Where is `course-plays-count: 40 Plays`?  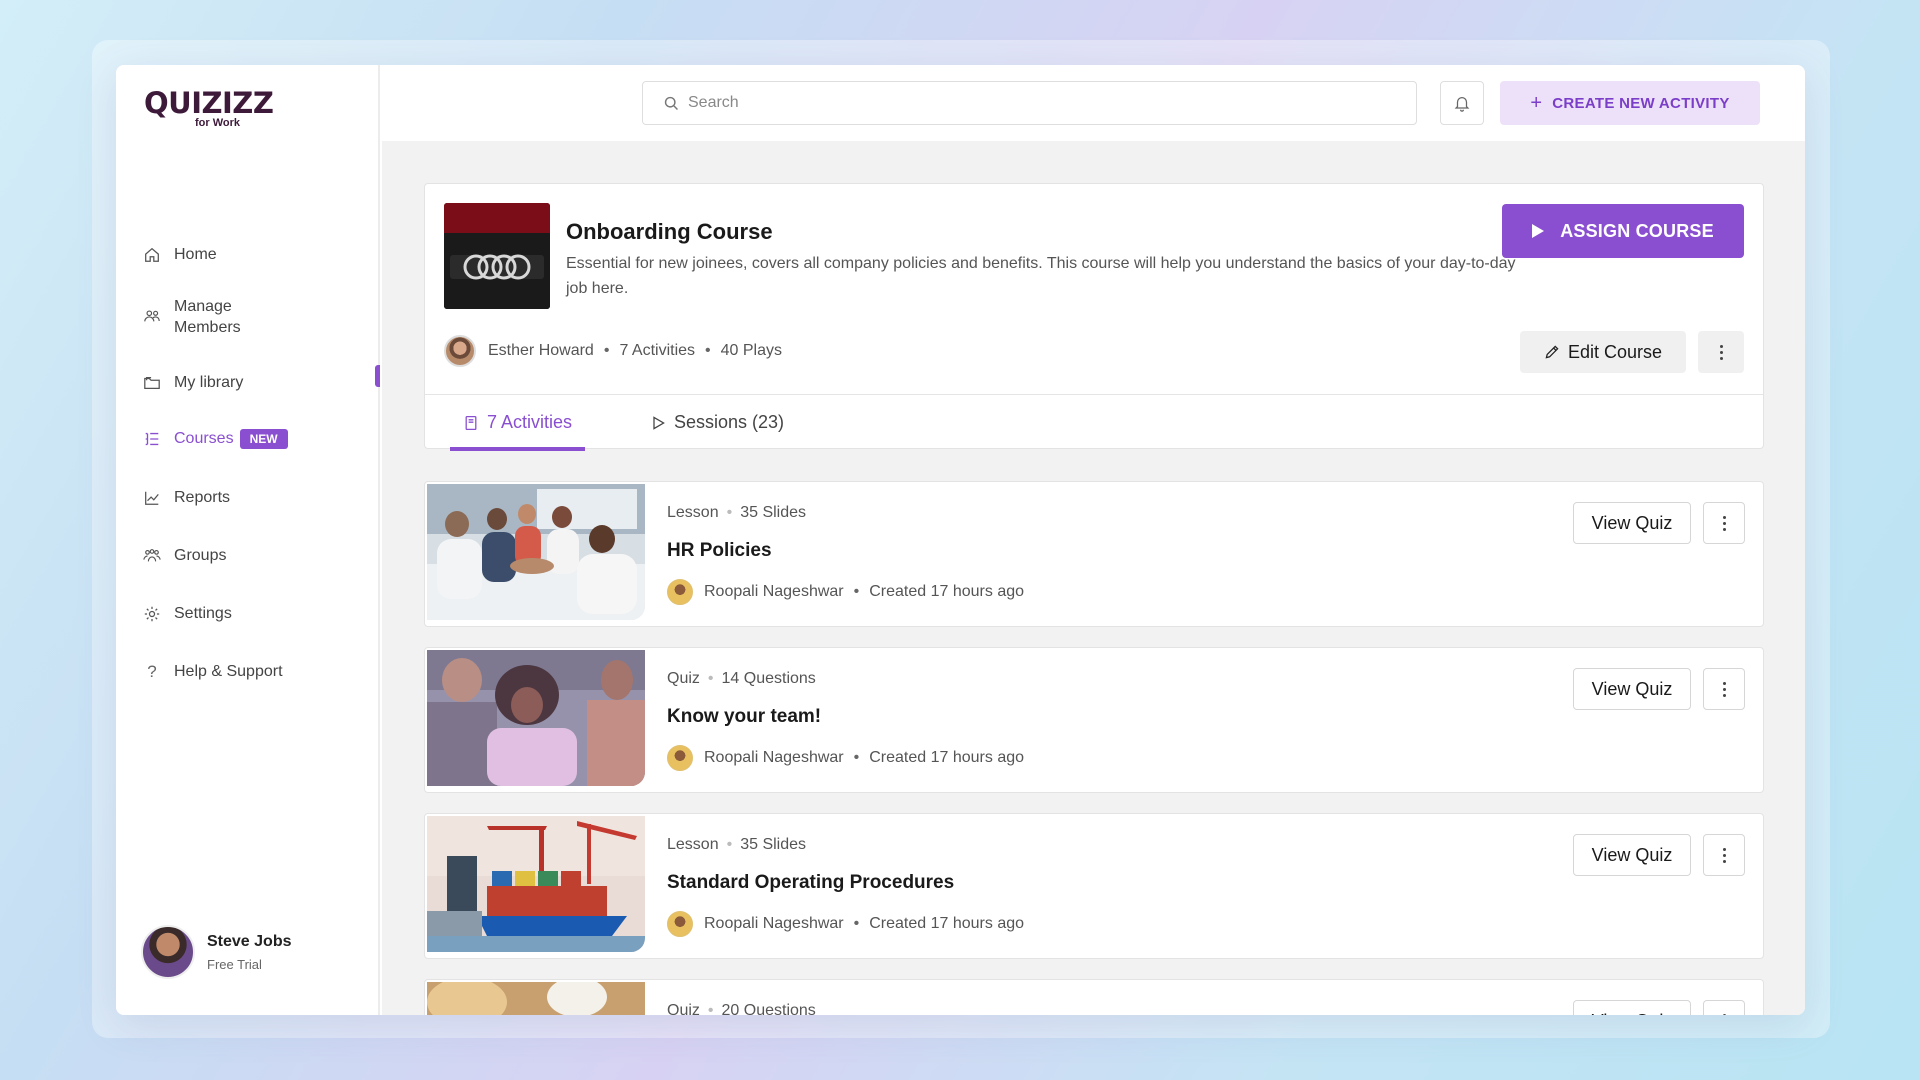
course-plays-count: 40 Plays is located at coordinates (751, 350).